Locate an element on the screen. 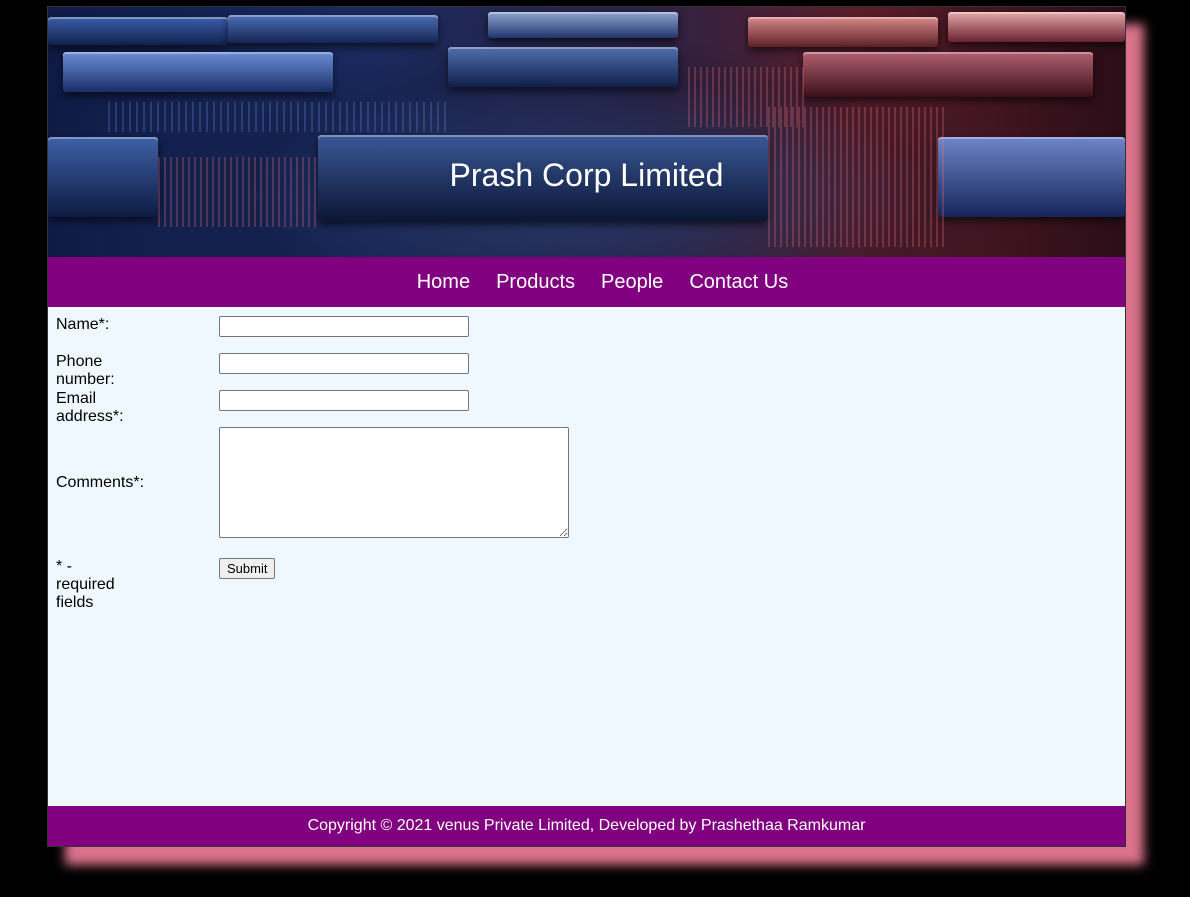 The height and width of the screenshot is (897, 1190). main-nav: Home Products People Contact Us is located at coordinates (586, 282).